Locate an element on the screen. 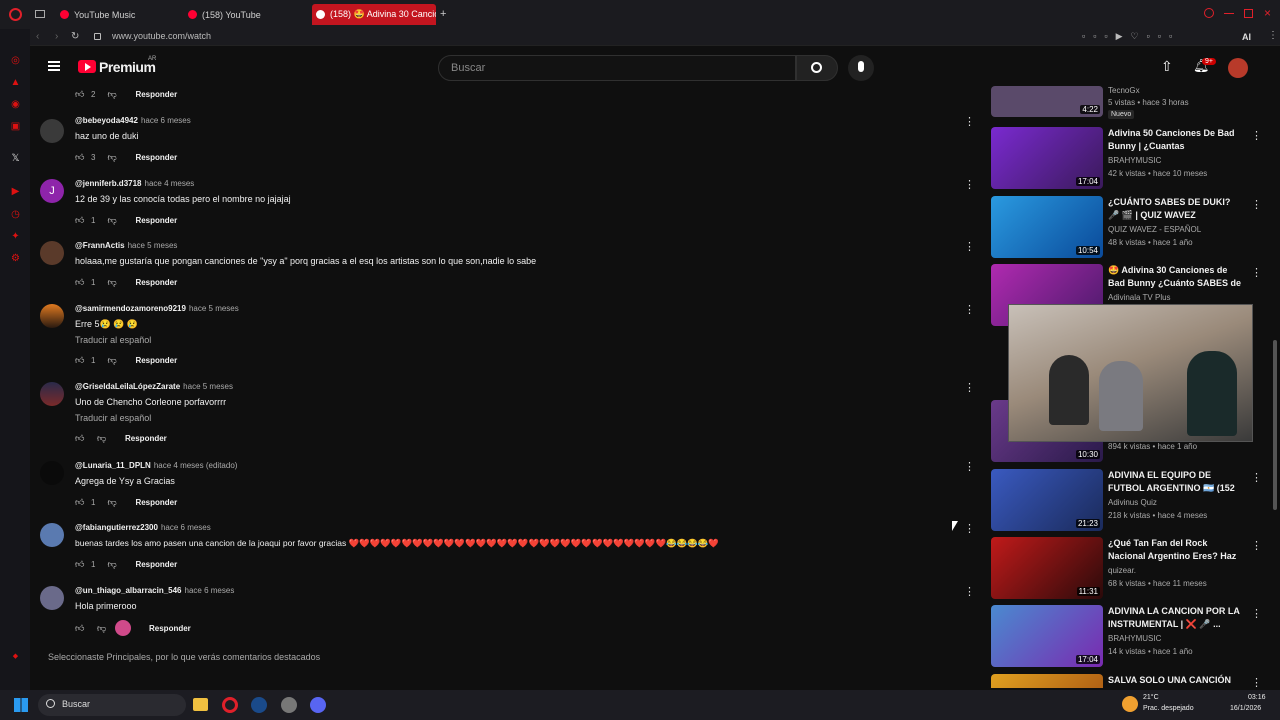 Image resolution: width=1280 pixels, height=720 pixels. video-thumbnail is located at coordinates (1047, 681).